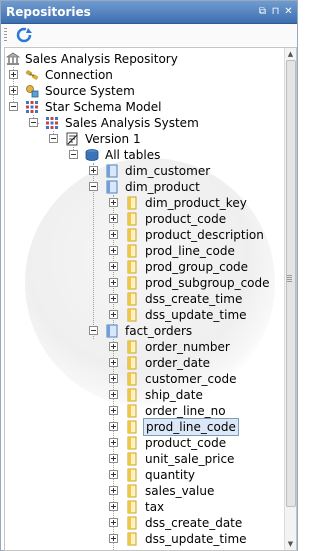 This screenshot has width=320, height=551. I want to click on tree-node-source-system: Source System, so click(145, 91).